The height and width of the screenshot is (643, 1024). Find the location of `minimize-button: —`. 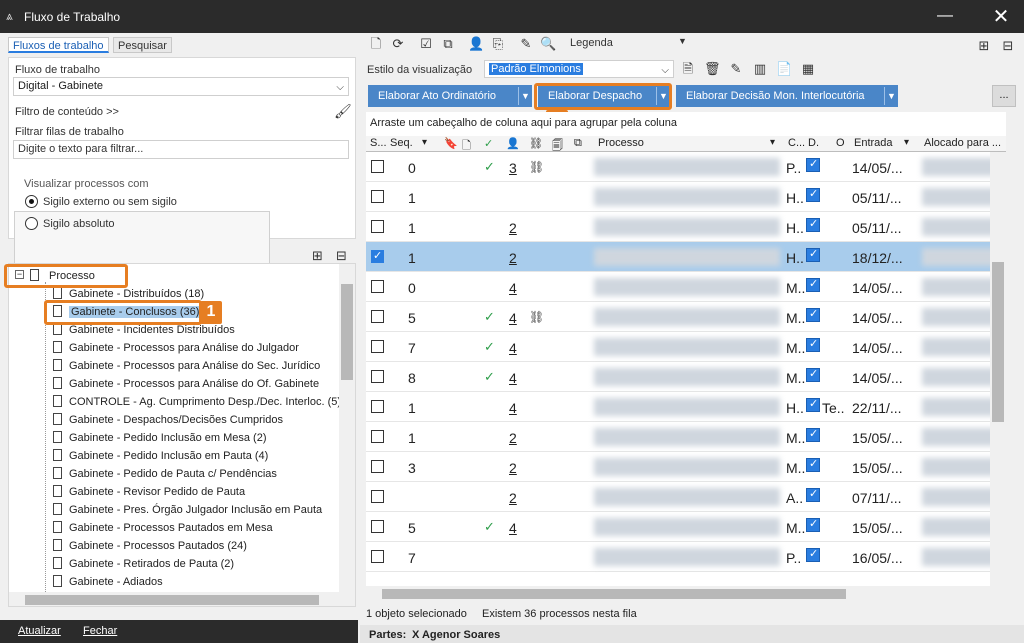

minimize-button: — is located at coordinates (945, 16).